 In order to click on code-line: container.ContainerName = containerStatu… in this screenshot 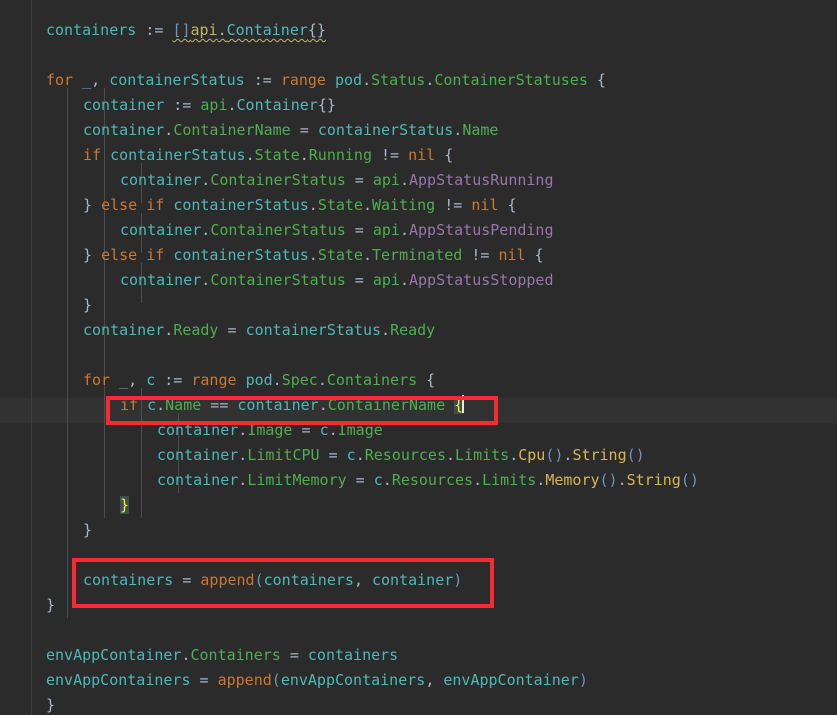, I will do `click(418, 130)`.